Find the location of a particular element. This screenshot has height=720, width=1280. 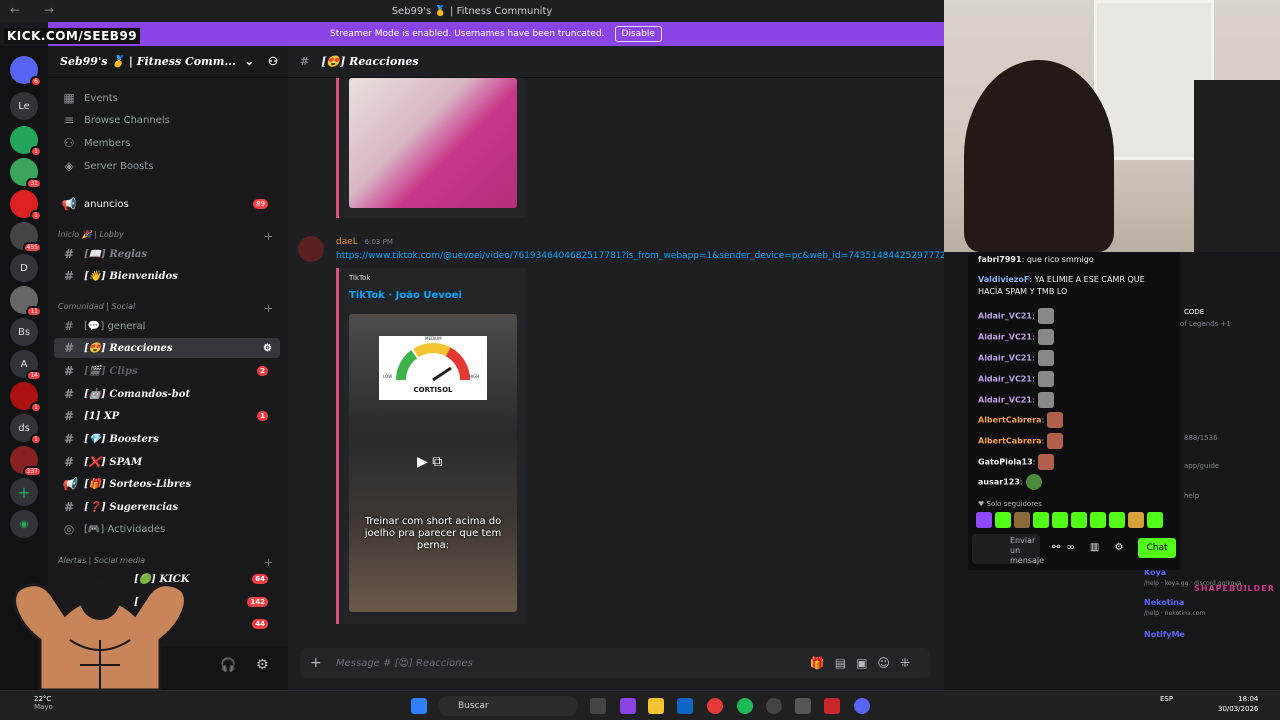

avatar is located at coordinates (311, 249).